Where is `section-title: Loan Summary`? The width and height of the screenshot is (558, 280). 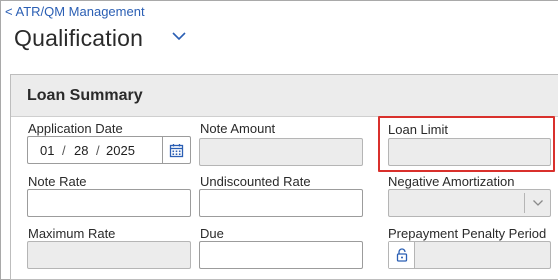
section-title: Loan Summary is located at coordinates (85, 95).